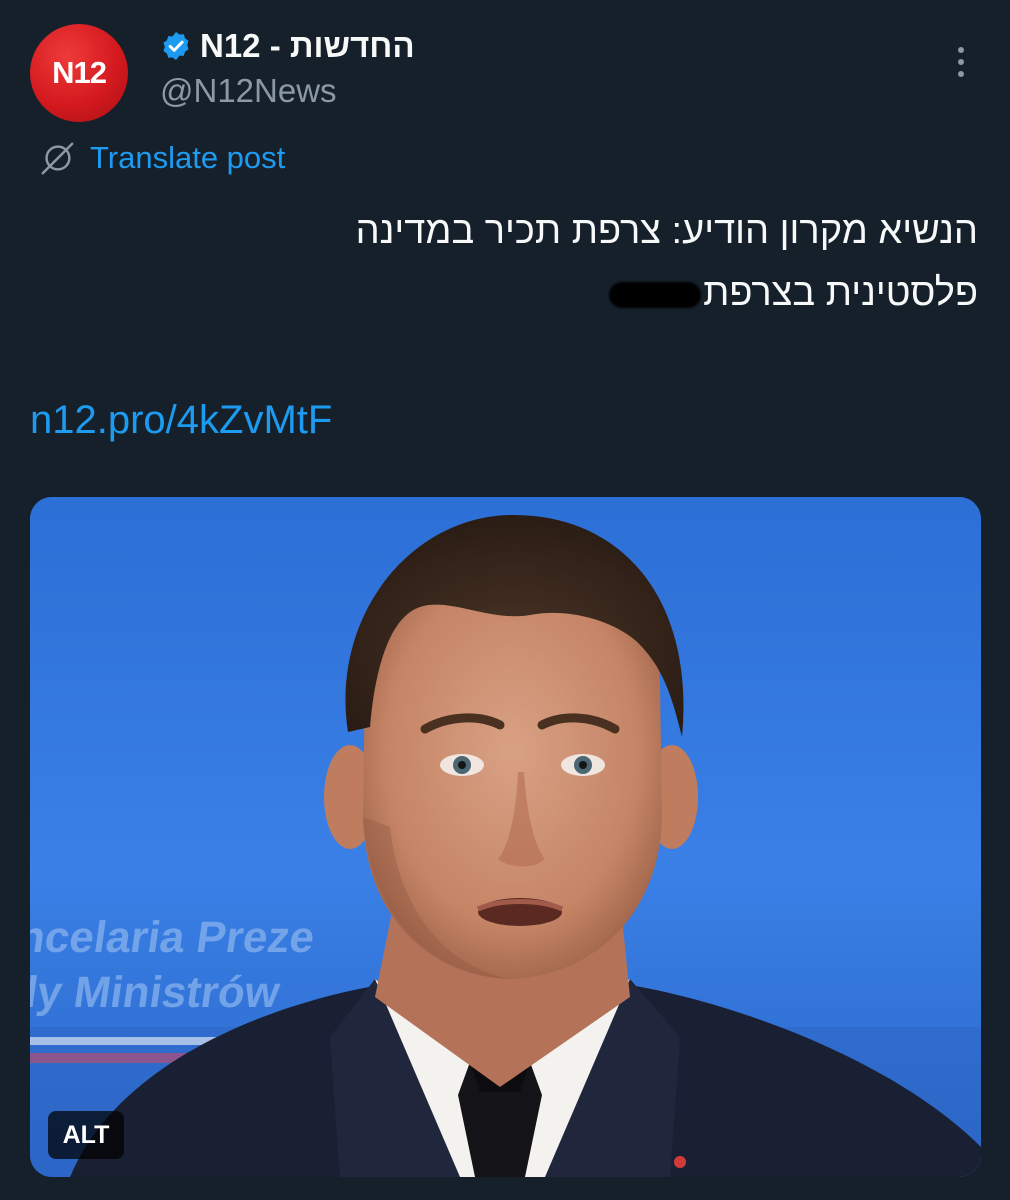 The image size is (1010, 1200). Describe the element at coordinates (181, 420) in the screenshot. I see `tweet-link: n12.pro/4kZvMtF` at that location.